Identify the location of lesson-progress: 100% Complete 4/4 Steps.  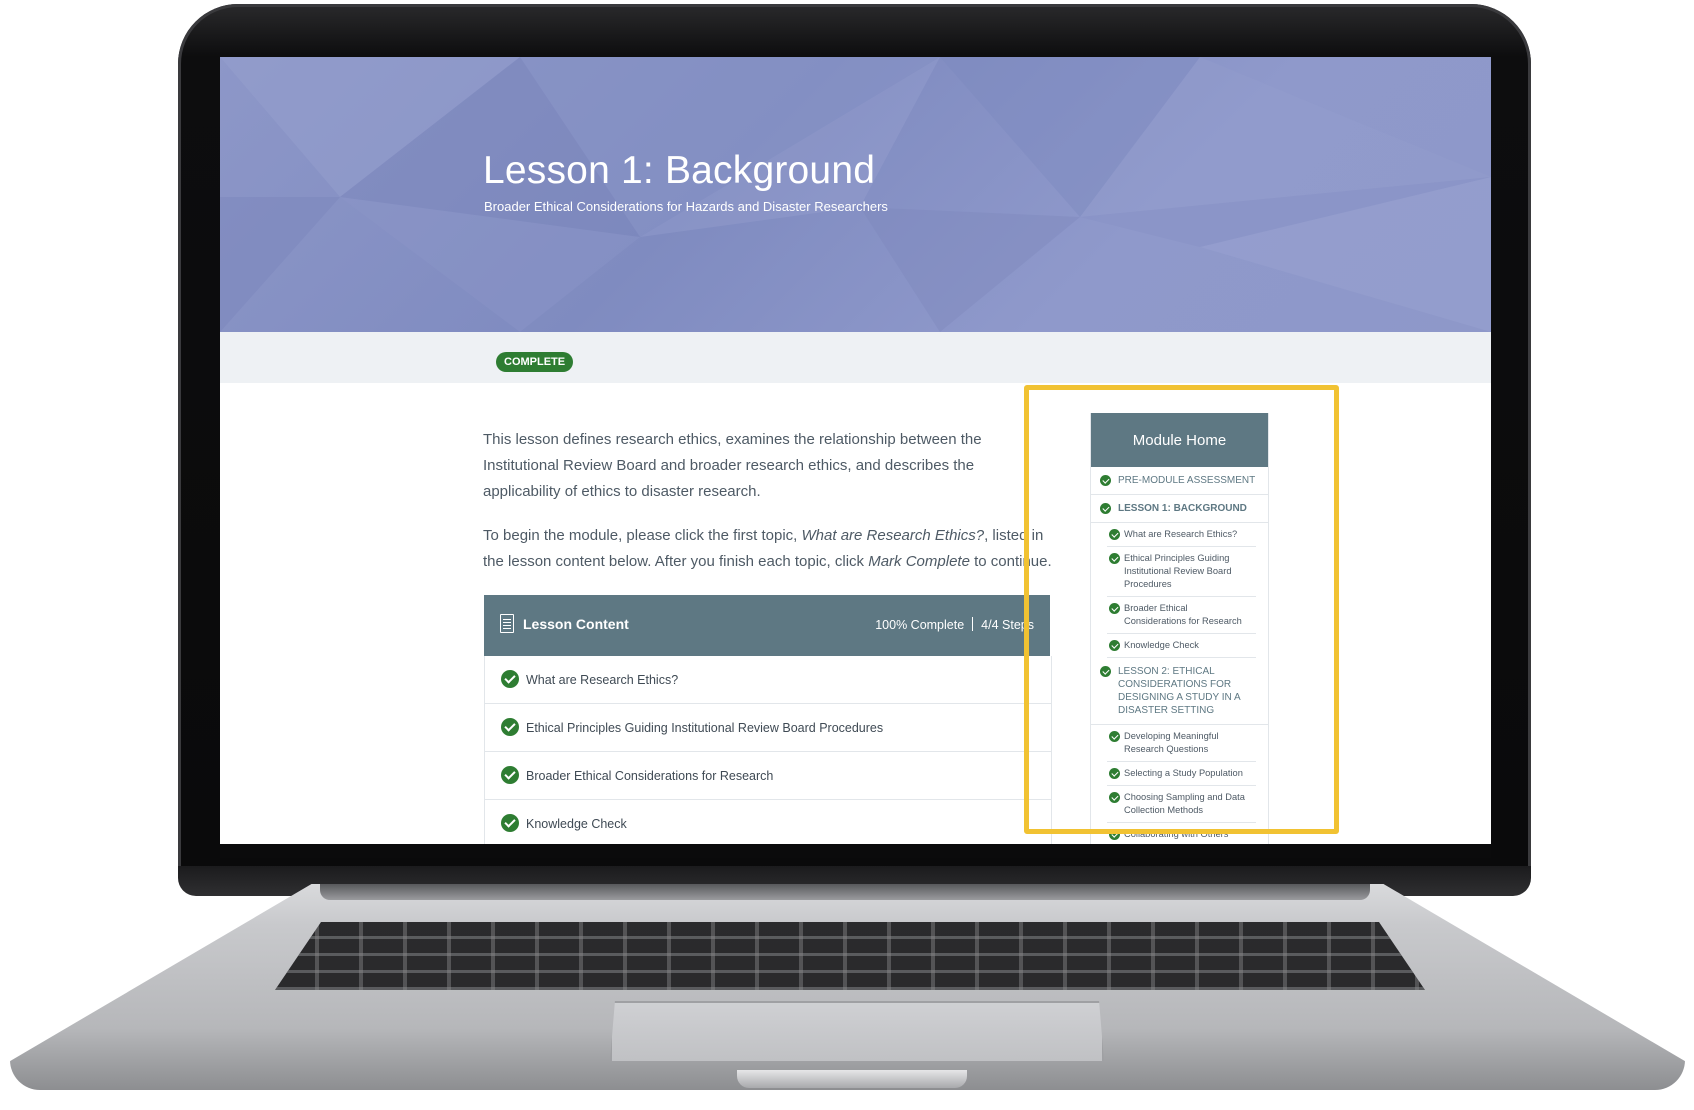
(954, 624).